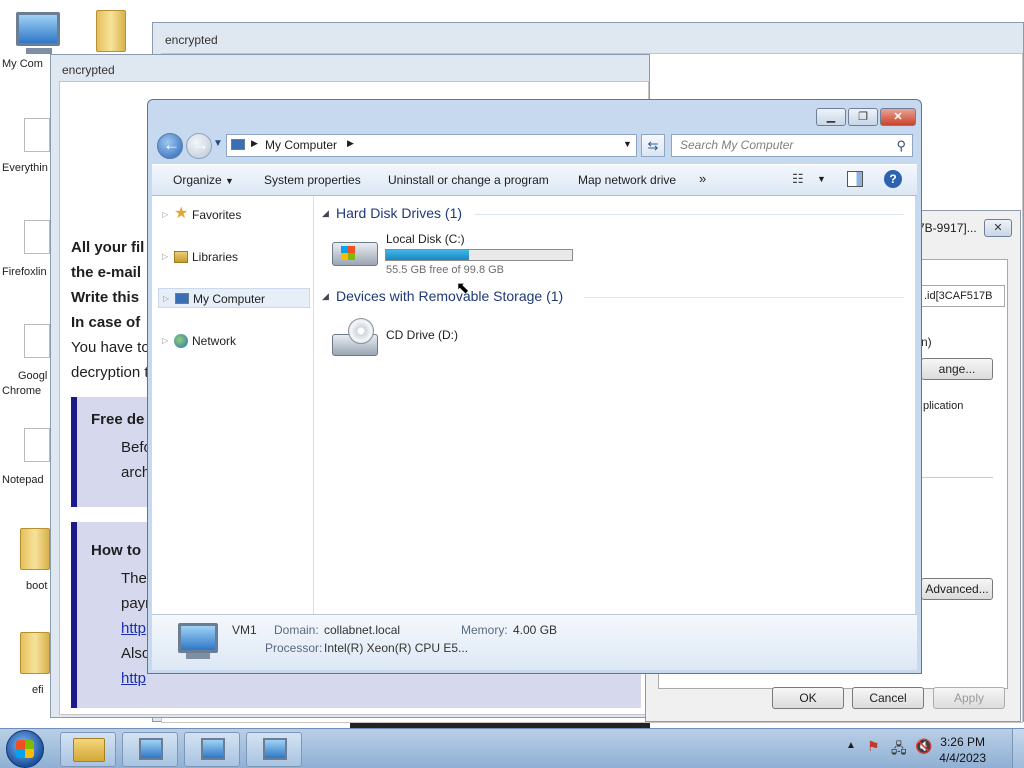 Image resolution: width=1024 pixels, height=768 pixels. What do you see at coordinates (294, 648) in the screenshot?
I see `processor-label: Processor:` at bounding box center [294, 648].